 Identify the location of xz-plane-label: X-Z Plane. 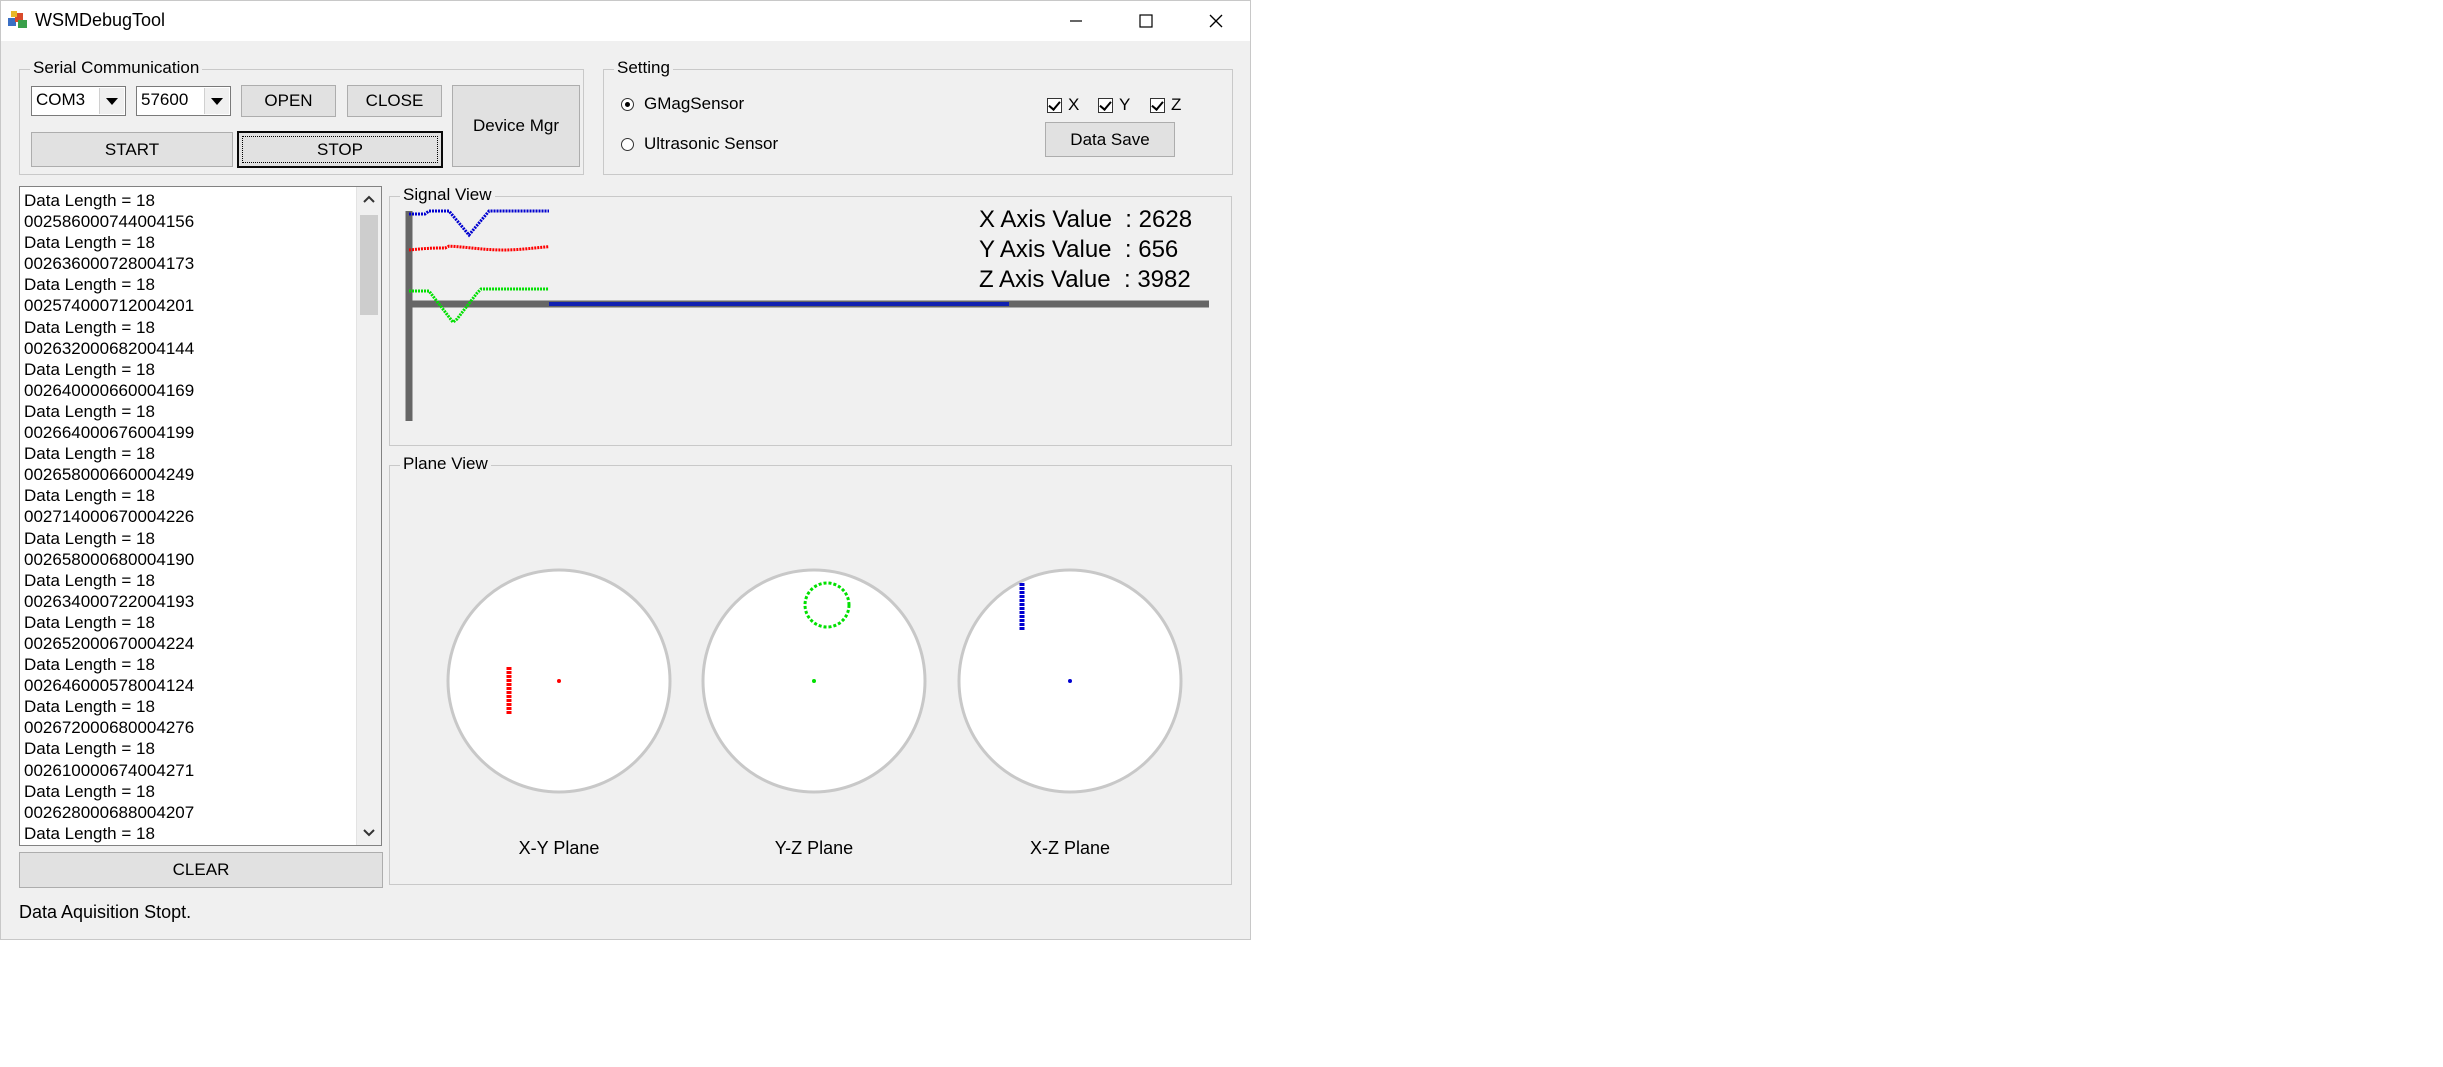
(1070, 848).